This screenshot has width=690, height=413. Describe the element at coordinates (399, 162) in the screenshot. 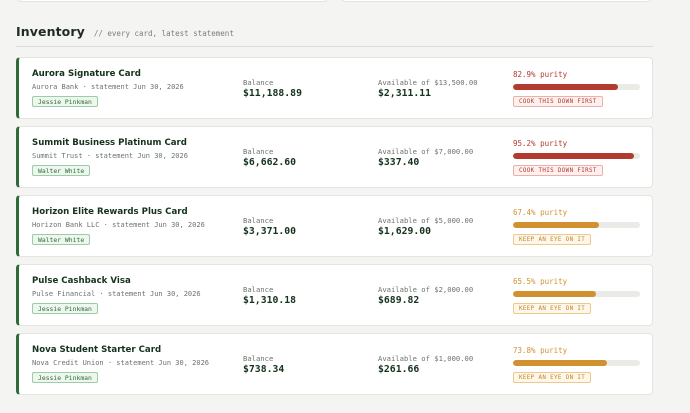

I see `available-value: $337.40` at that location.